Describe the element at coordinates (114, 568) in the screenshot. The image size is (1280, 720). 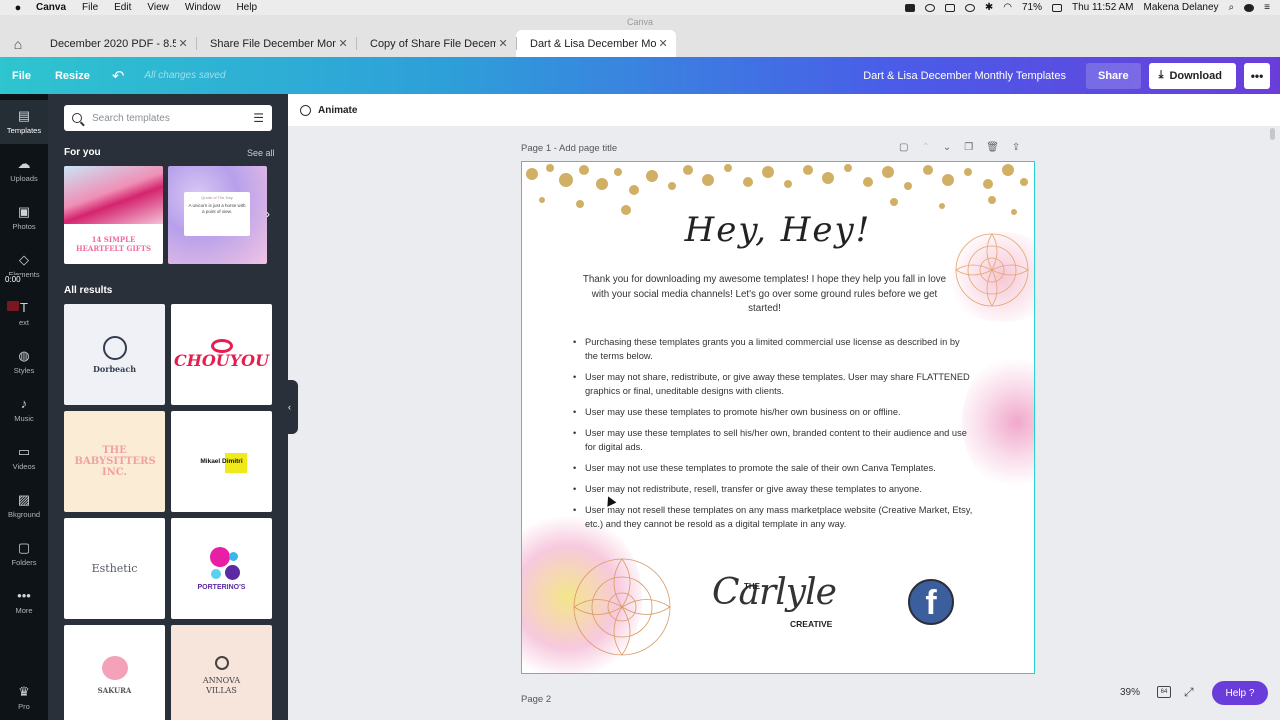
I see `template-card-esthetic: Esthetic` at that location.